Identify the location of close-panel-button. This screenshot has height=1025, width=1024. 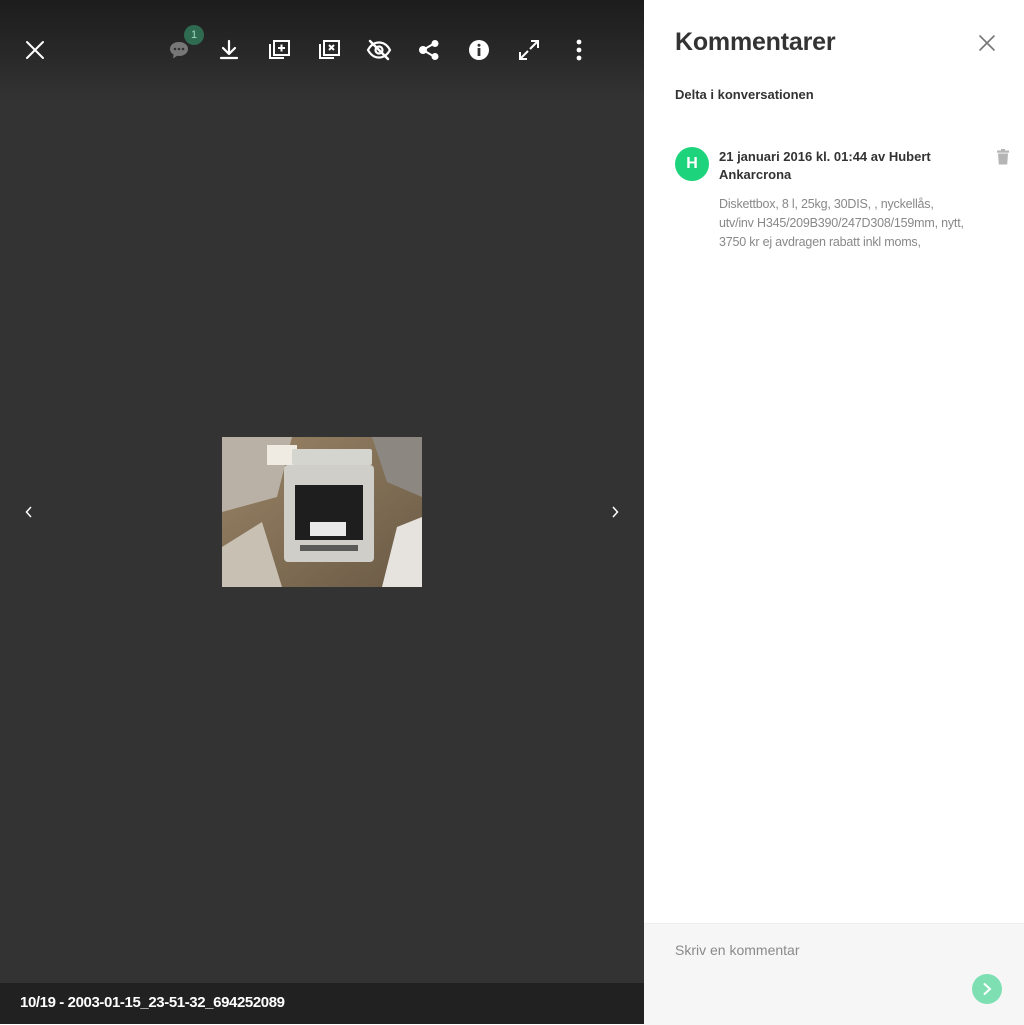
(987, 43).